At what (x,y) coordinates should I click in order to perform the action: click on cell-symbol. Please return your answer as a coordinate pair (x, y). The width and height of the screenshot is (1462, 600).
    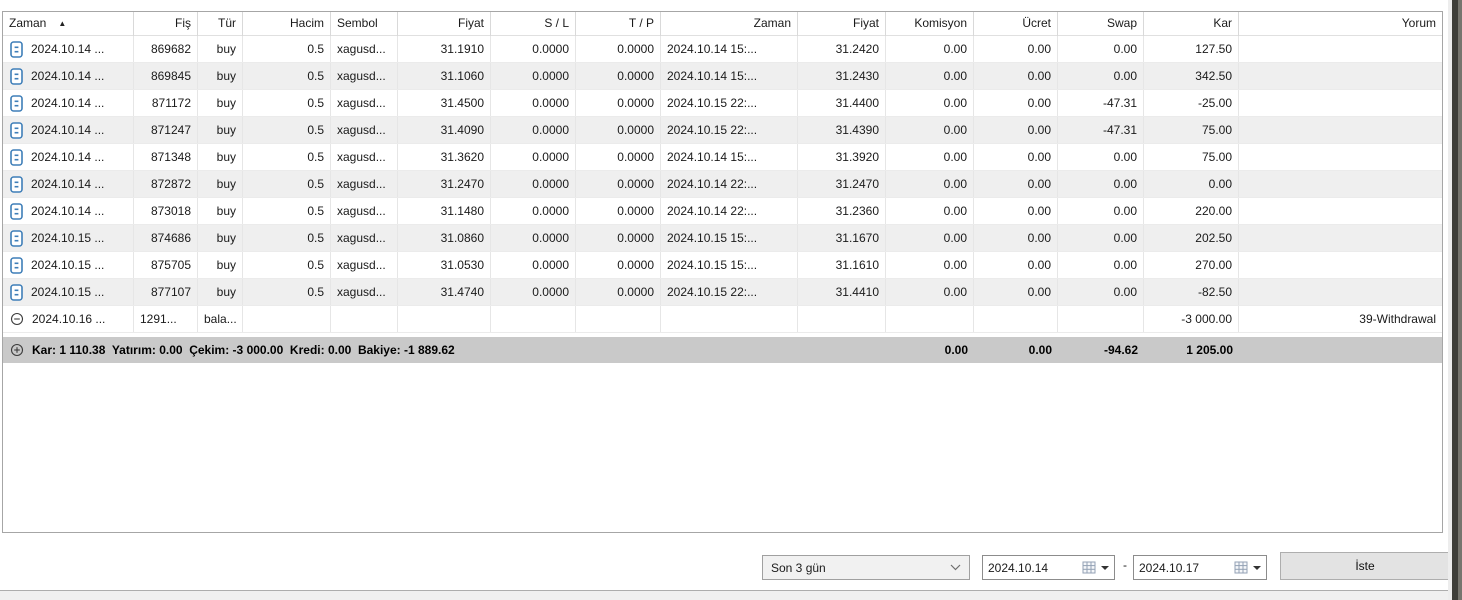
    Looking at the image, I should click on (364, 319).